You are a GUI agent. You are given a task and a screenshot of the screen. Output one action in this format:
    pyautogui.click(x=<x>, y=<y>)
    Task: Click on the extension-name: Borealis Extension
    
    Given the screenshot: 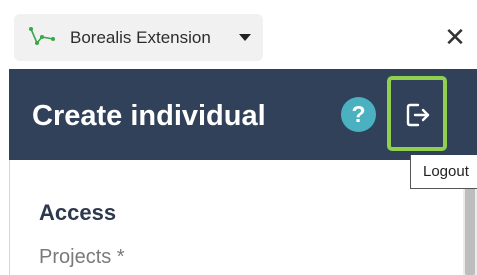 What is the action you would take?
    pyautogui.click(x=140, y=37)
    